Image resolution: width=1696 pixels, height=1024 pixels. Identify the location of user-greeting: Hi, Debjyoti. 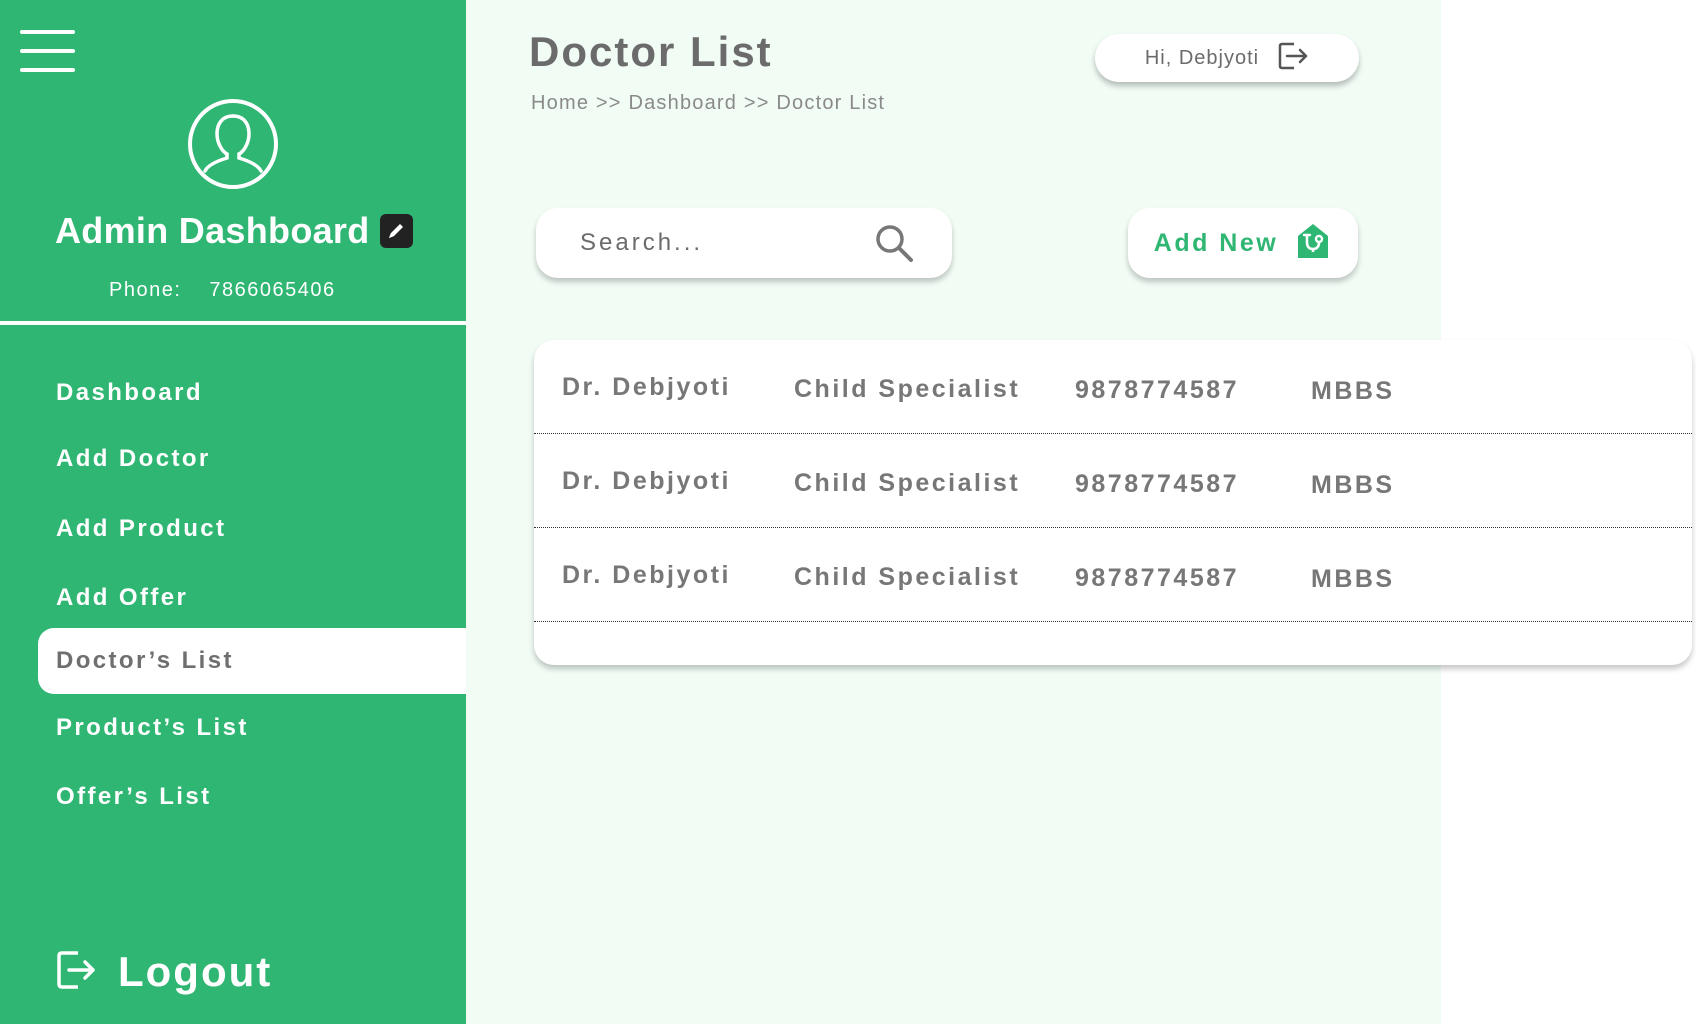
(1202, 57).